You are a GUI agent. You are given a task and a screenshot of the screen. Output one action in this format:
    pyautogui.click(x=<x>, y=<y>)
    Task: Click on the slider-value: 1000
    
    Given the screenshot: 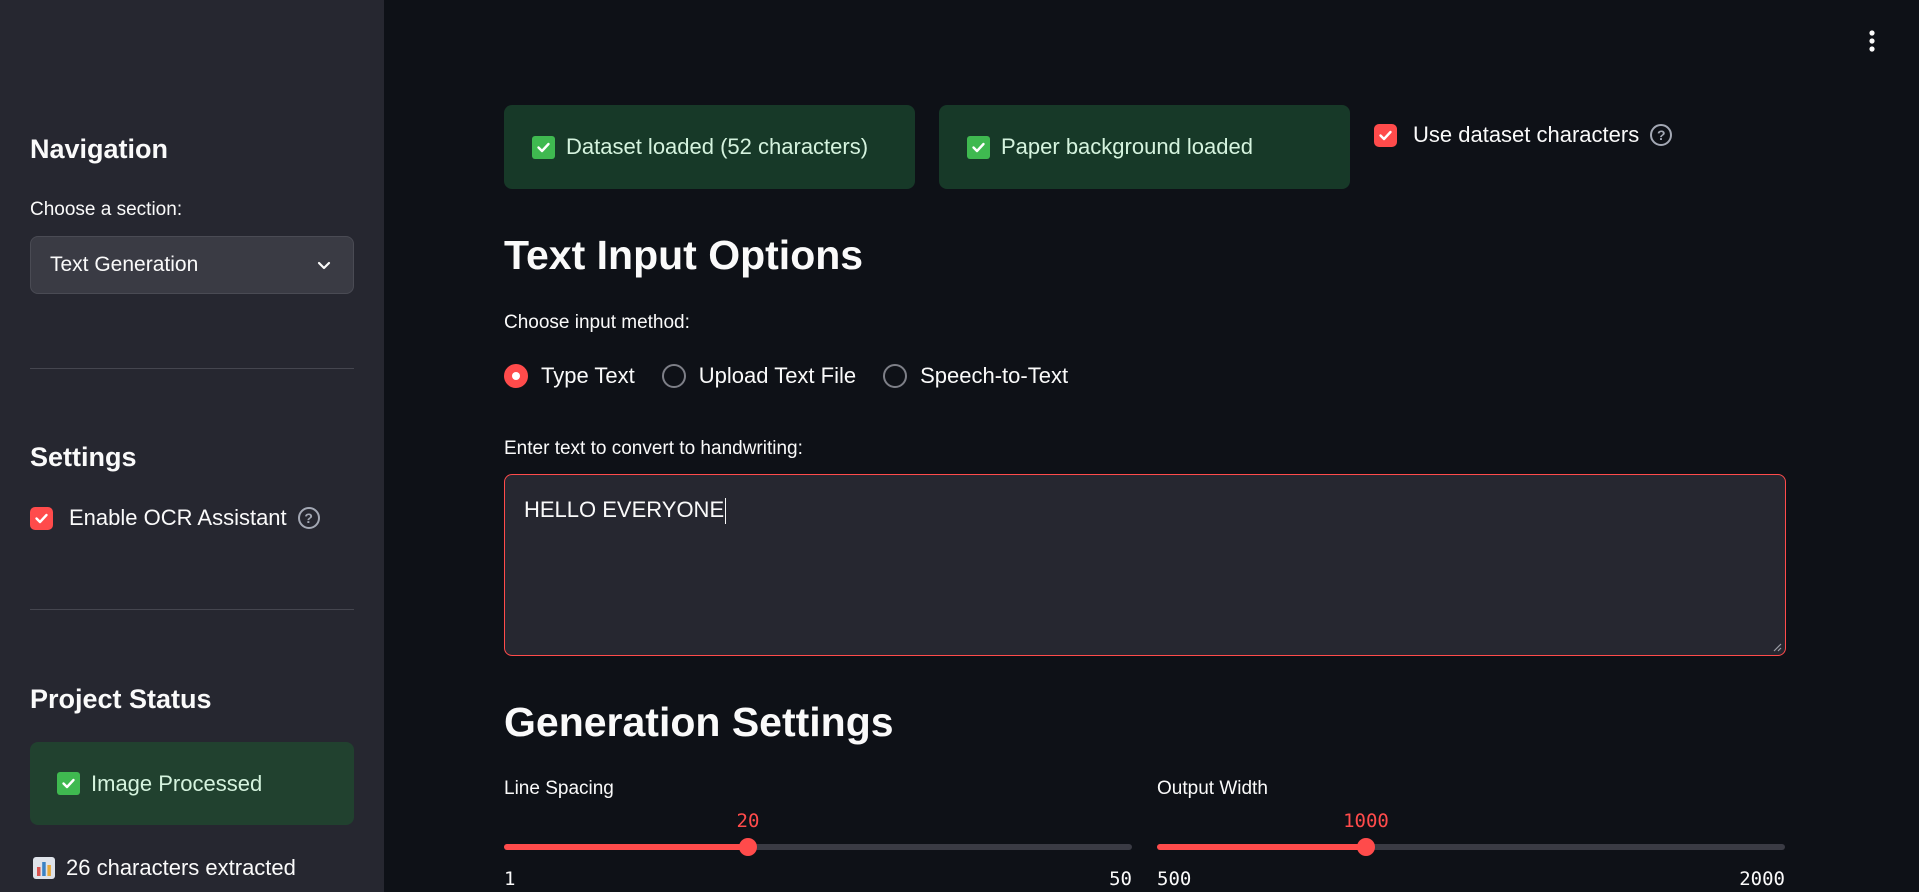 What is the action you would take?
    pyautogui.click(x=1366, y=821)
    